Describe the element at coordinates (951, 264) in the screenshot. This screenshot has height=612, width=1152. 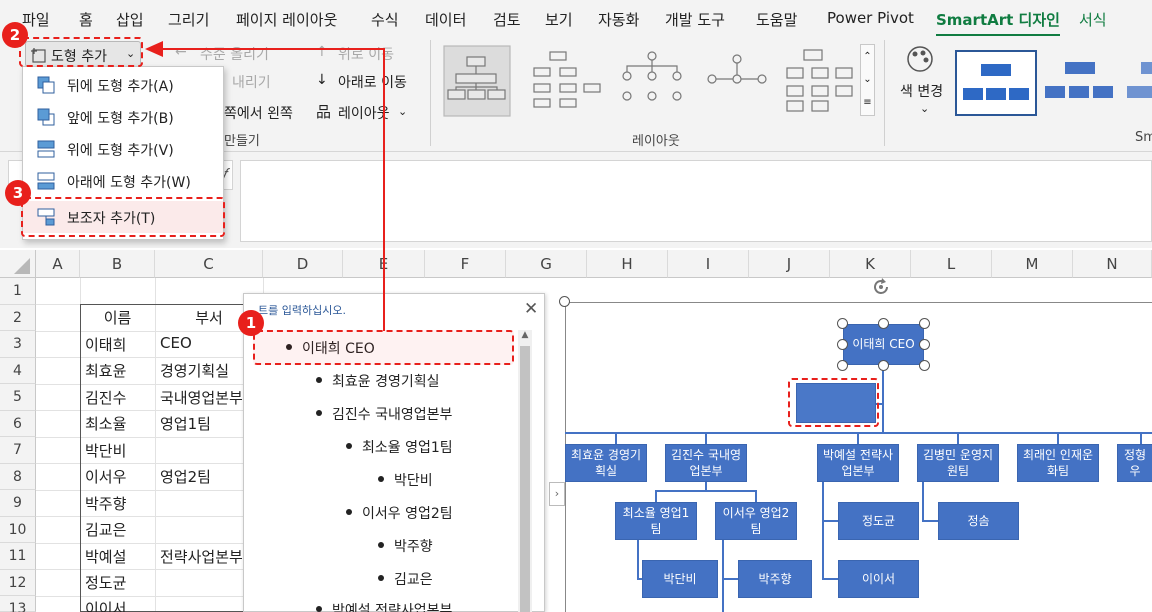
I see `column-header-l: L` at that location.